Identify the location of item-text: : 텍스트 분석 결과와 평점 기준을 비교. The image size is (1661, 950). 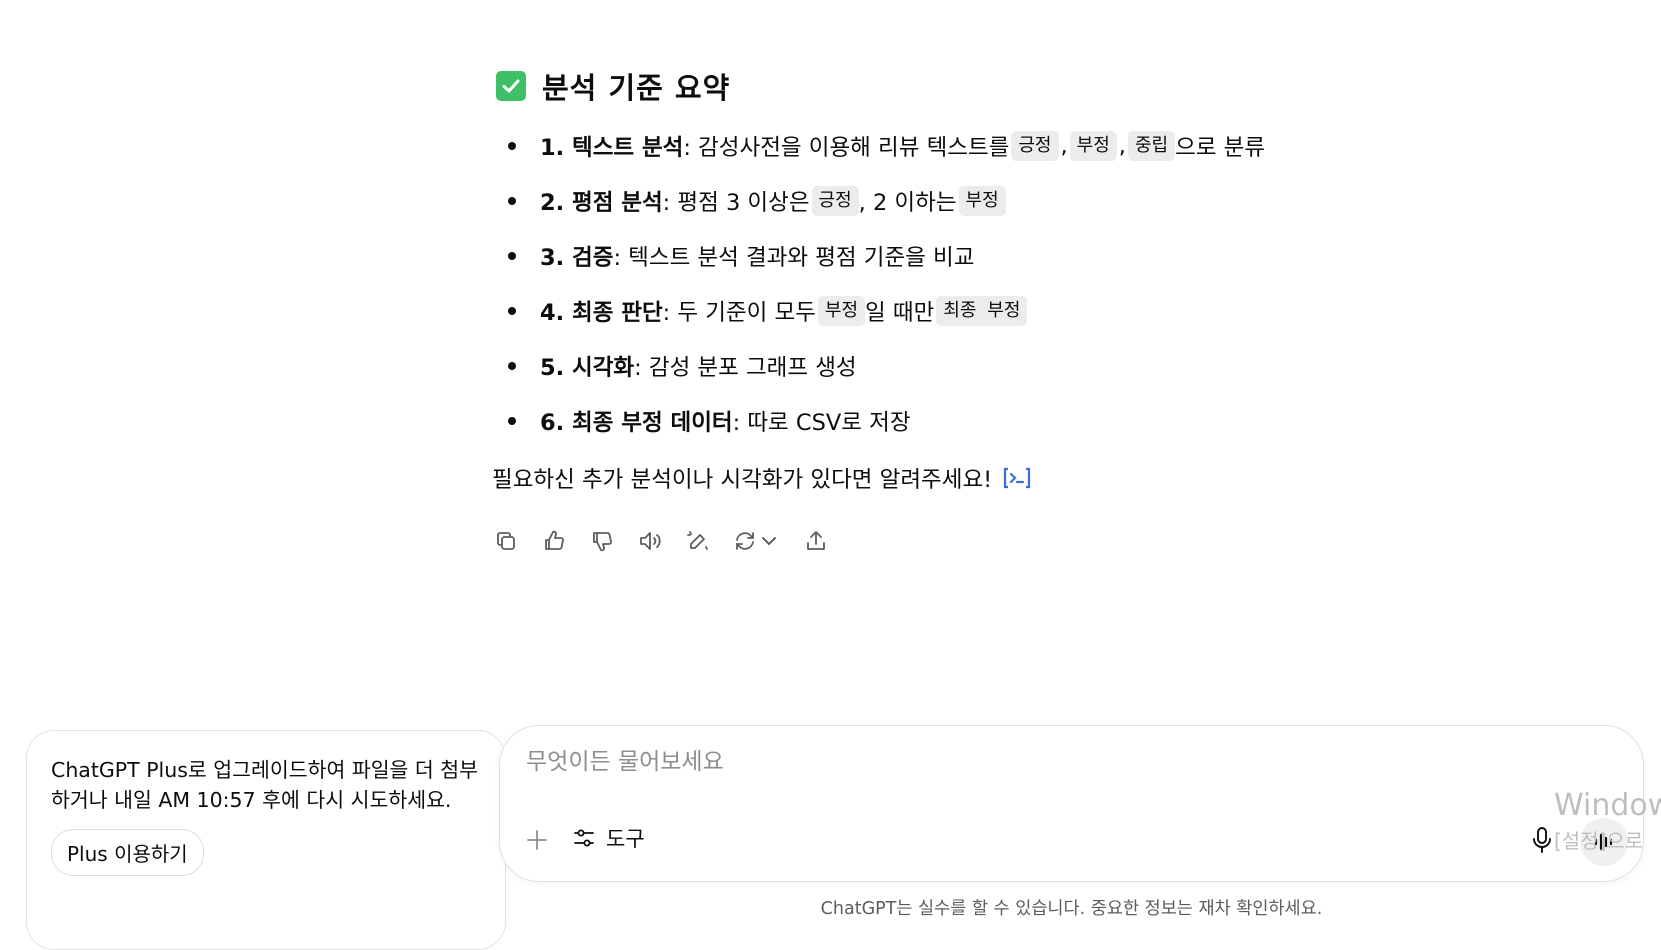
(794, 257).